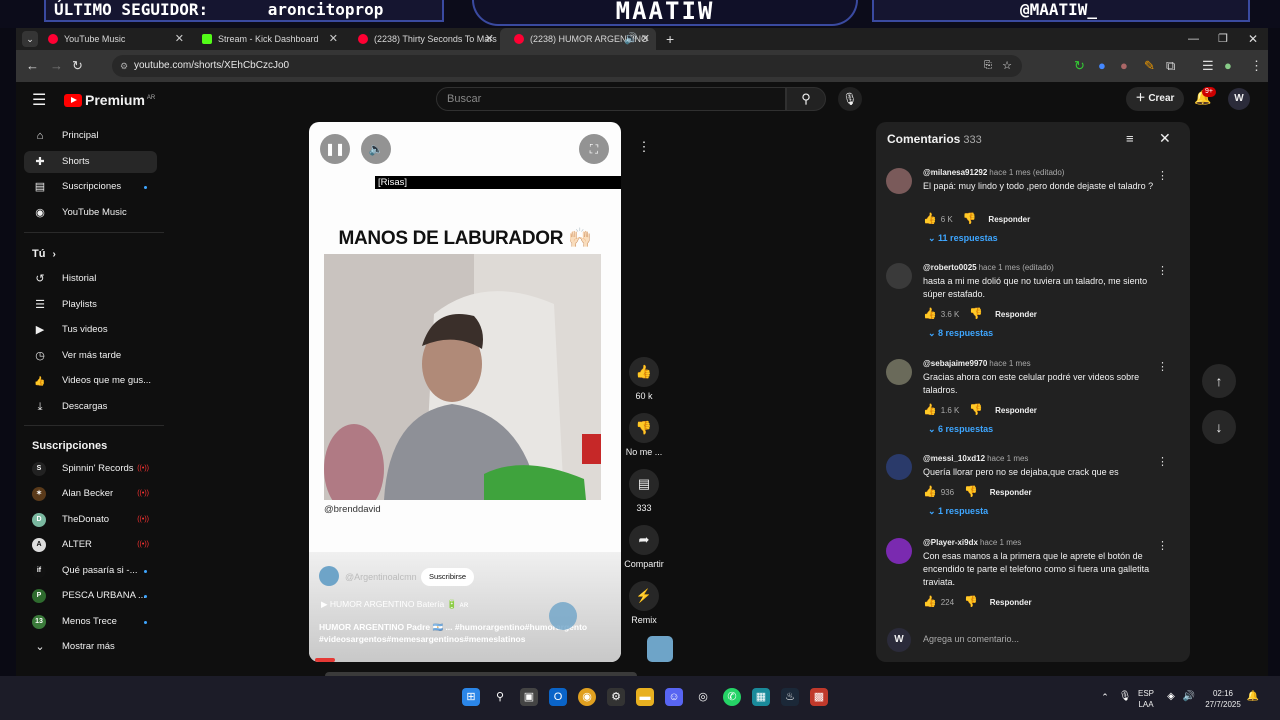  I want to click on back-icon: ←, so click(32, 65).